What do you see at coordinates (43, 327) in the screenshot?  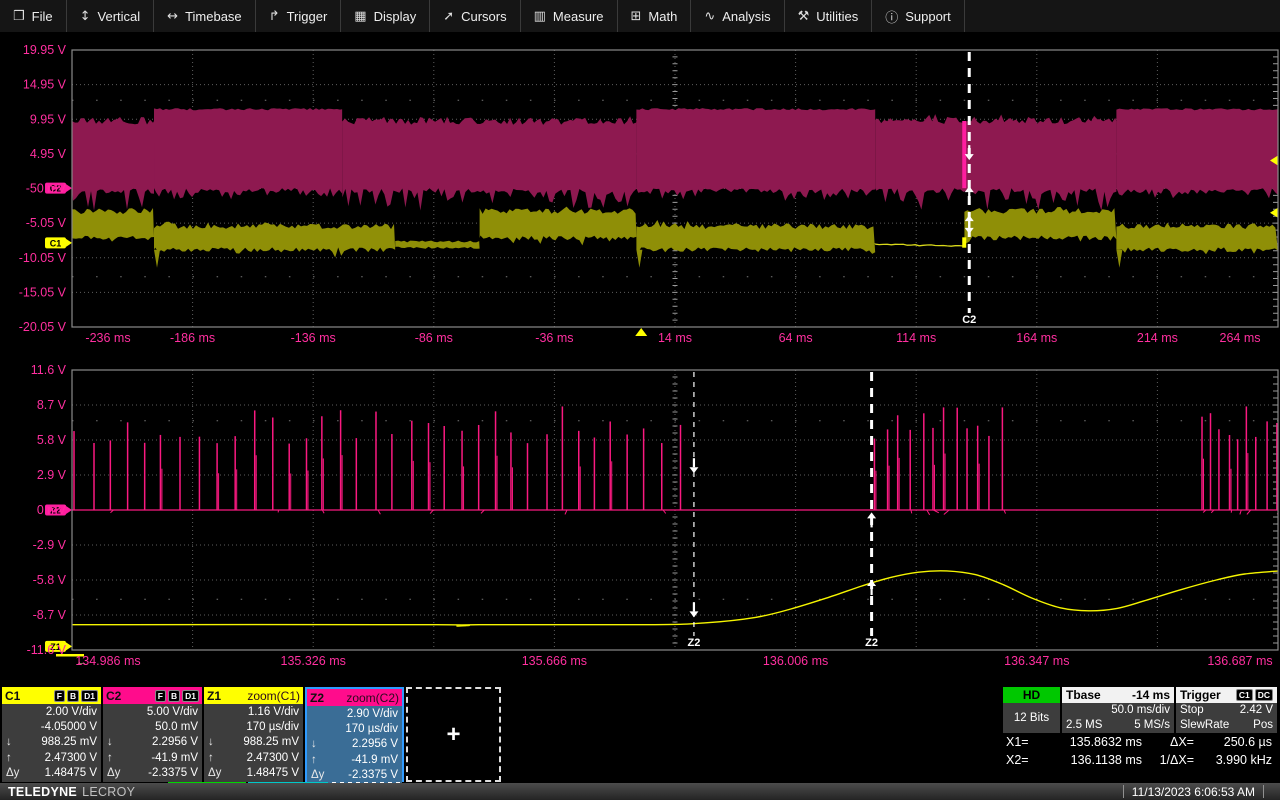 I see `grid1-y-label: -20.05 V` at bounding box center [43, 327].